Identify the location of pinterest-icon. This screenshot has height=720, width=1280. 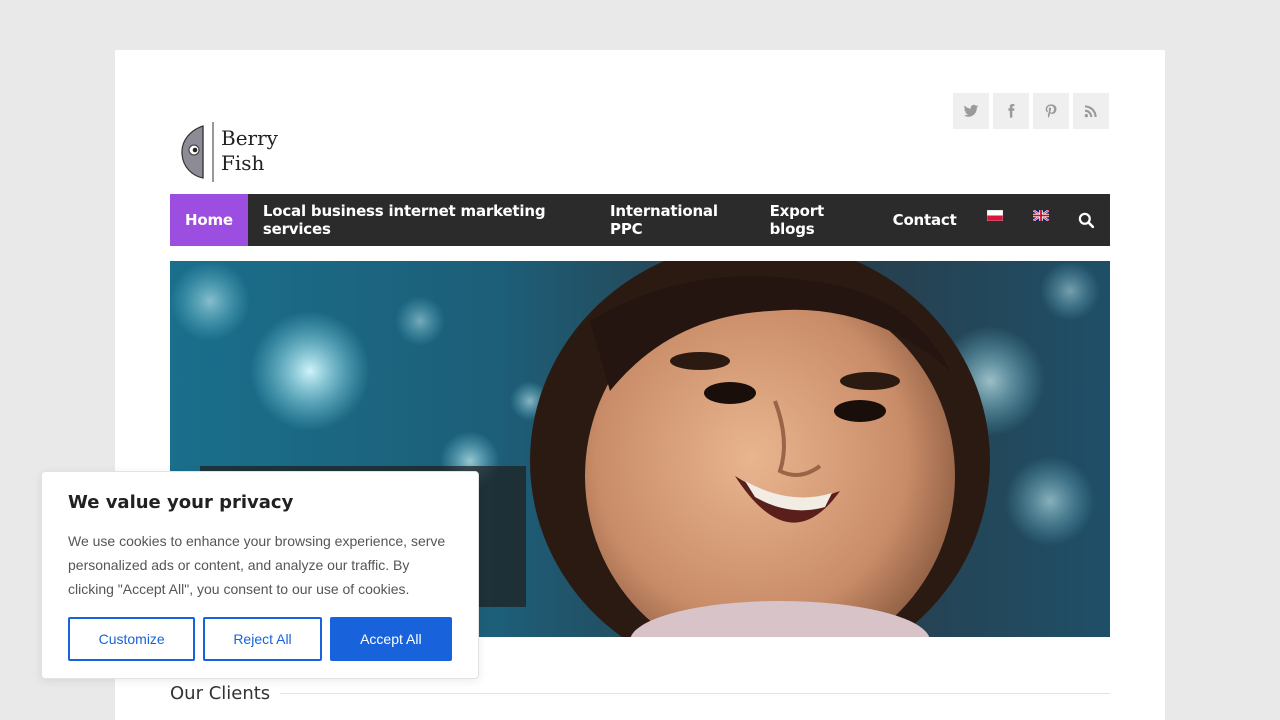
(1051, 111).